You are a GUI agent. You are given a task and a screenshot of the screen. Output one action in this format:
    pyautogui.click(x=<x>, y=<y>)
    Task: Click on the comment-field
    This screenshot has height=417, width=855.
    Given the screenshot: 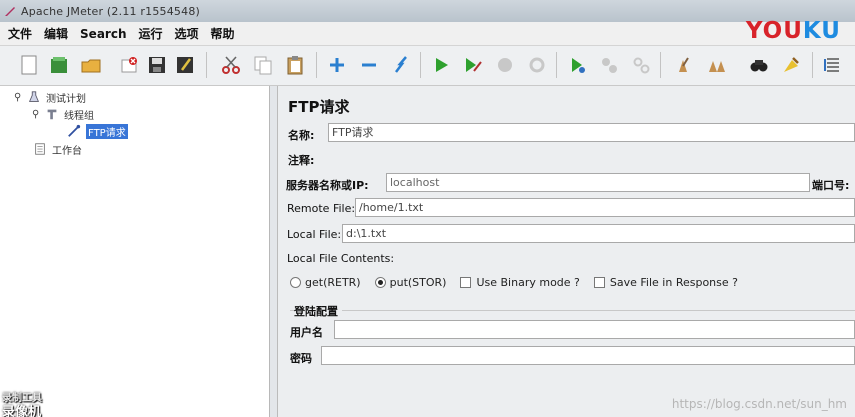 What is the action you would take?
    pyautogui.click(x=589, y=157)
    